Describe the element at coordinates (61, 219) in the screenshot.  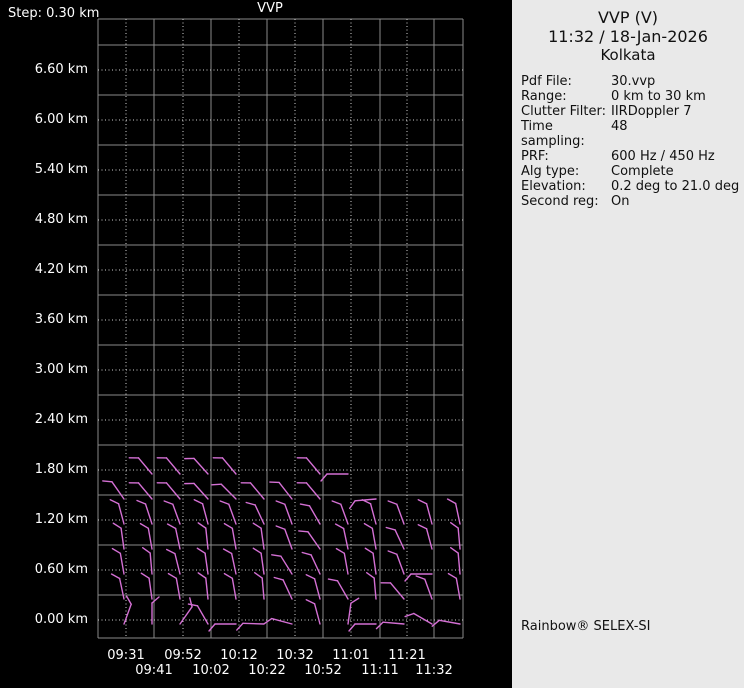
I see `y-axis-tick-label: 4.80 km` at that location.